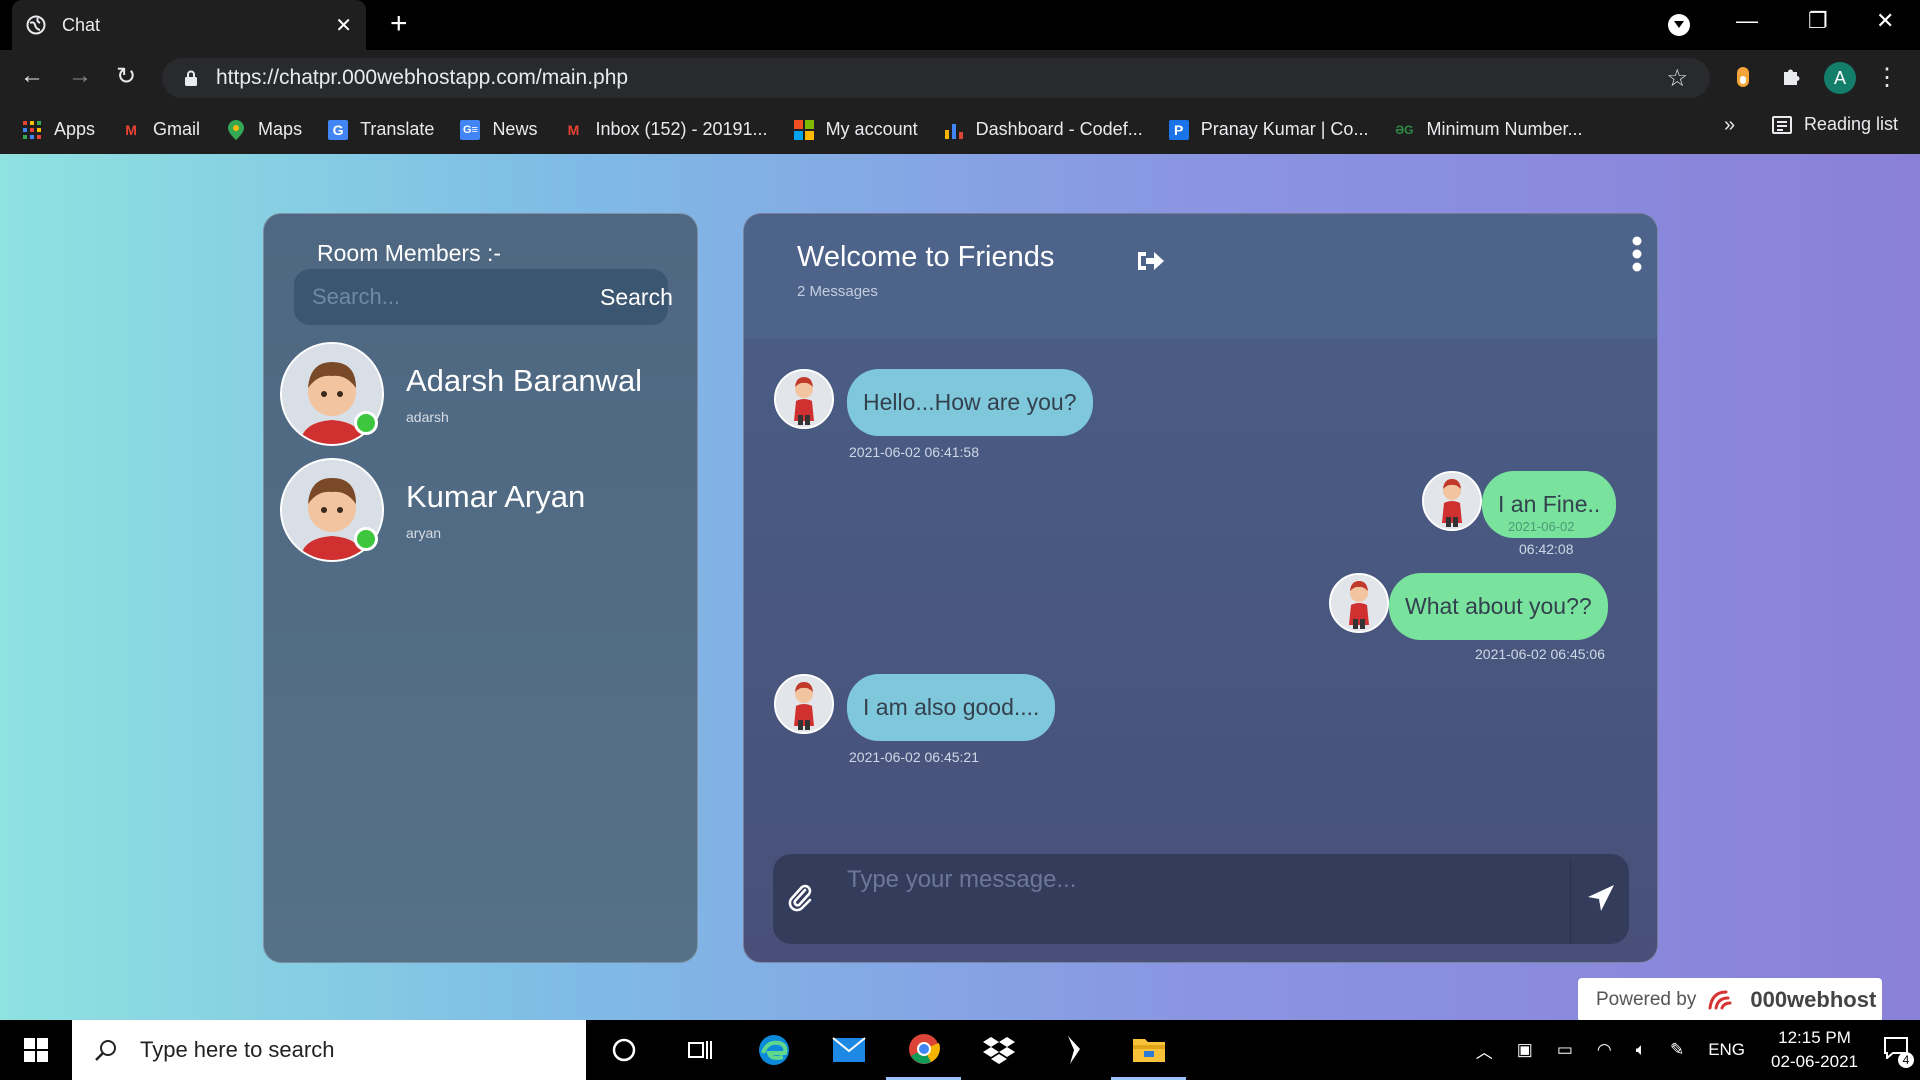 The image size is (1920, 1080). I want to click on file-explorer-icon, so click(1148, 1050).